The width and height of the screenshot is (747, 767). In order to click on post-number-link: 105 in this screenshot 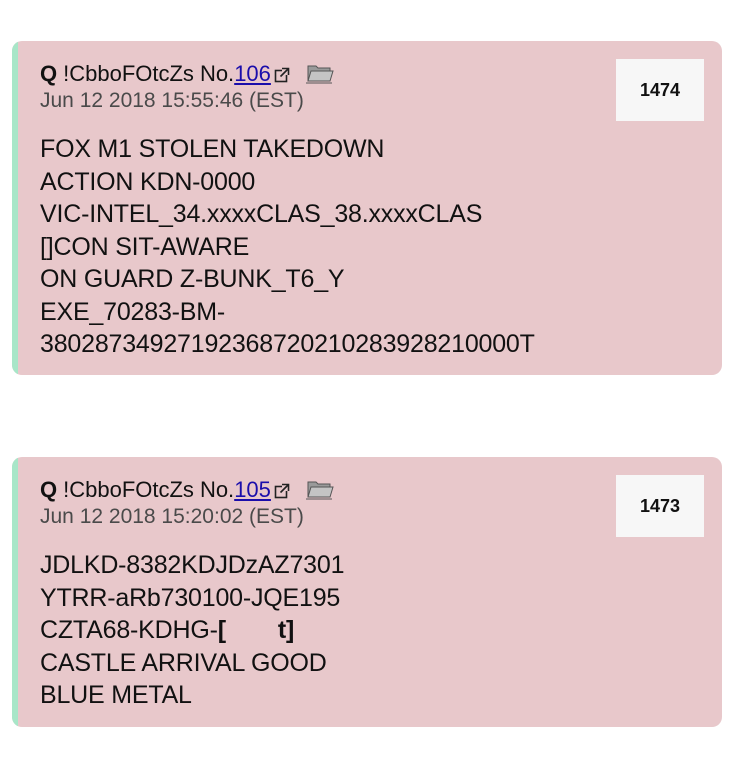, I will do `click(252, 490)`.